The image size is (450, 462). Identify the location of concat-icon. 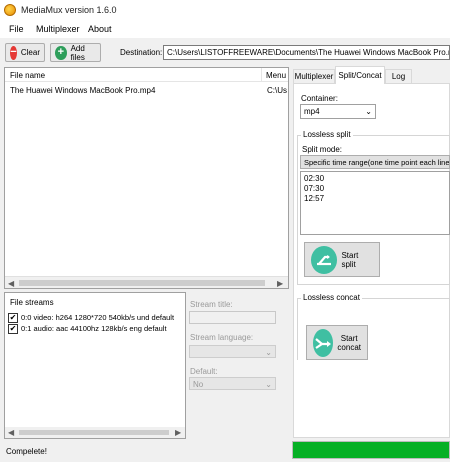
(323, 342).